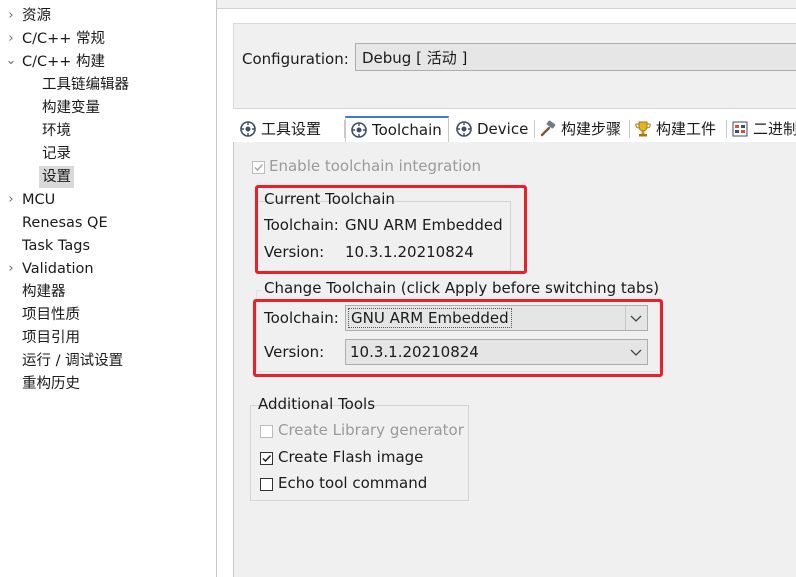 This screenshot has height=577, width=796. What do you see at coordinates (266, 431) in the screenshot?
I see `create-library-generator-checkbox` at bounding box center [266, 431].